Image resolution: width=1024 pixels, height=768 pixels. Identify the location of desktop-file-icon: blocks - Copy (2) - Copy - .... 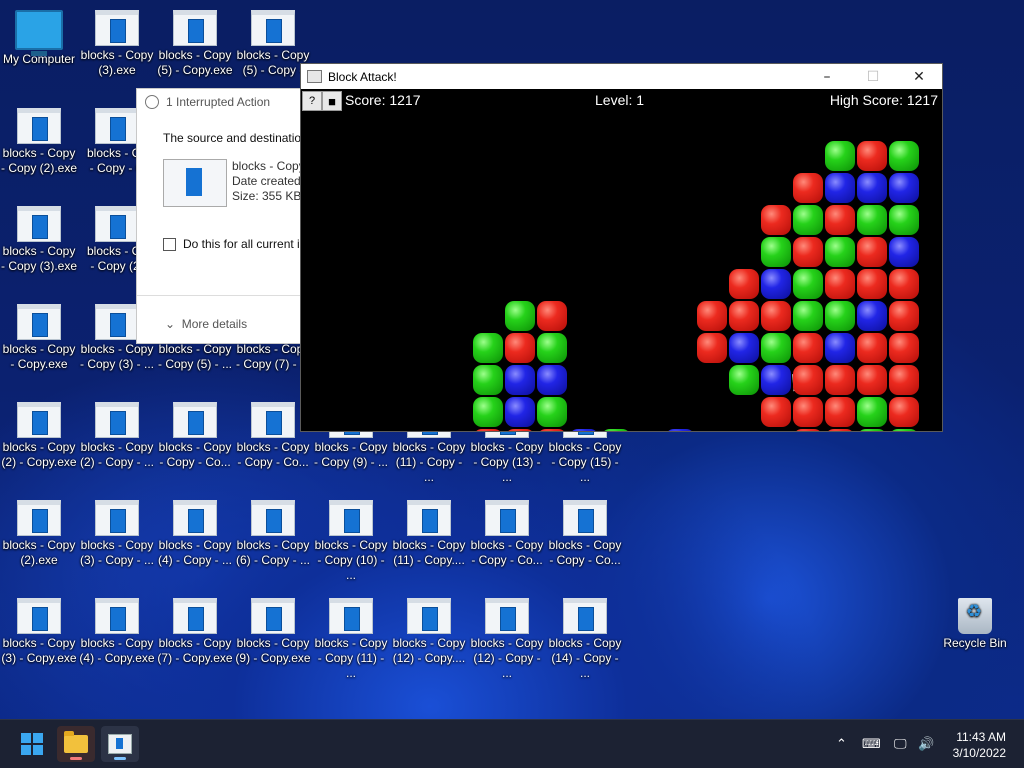
(117, 436).